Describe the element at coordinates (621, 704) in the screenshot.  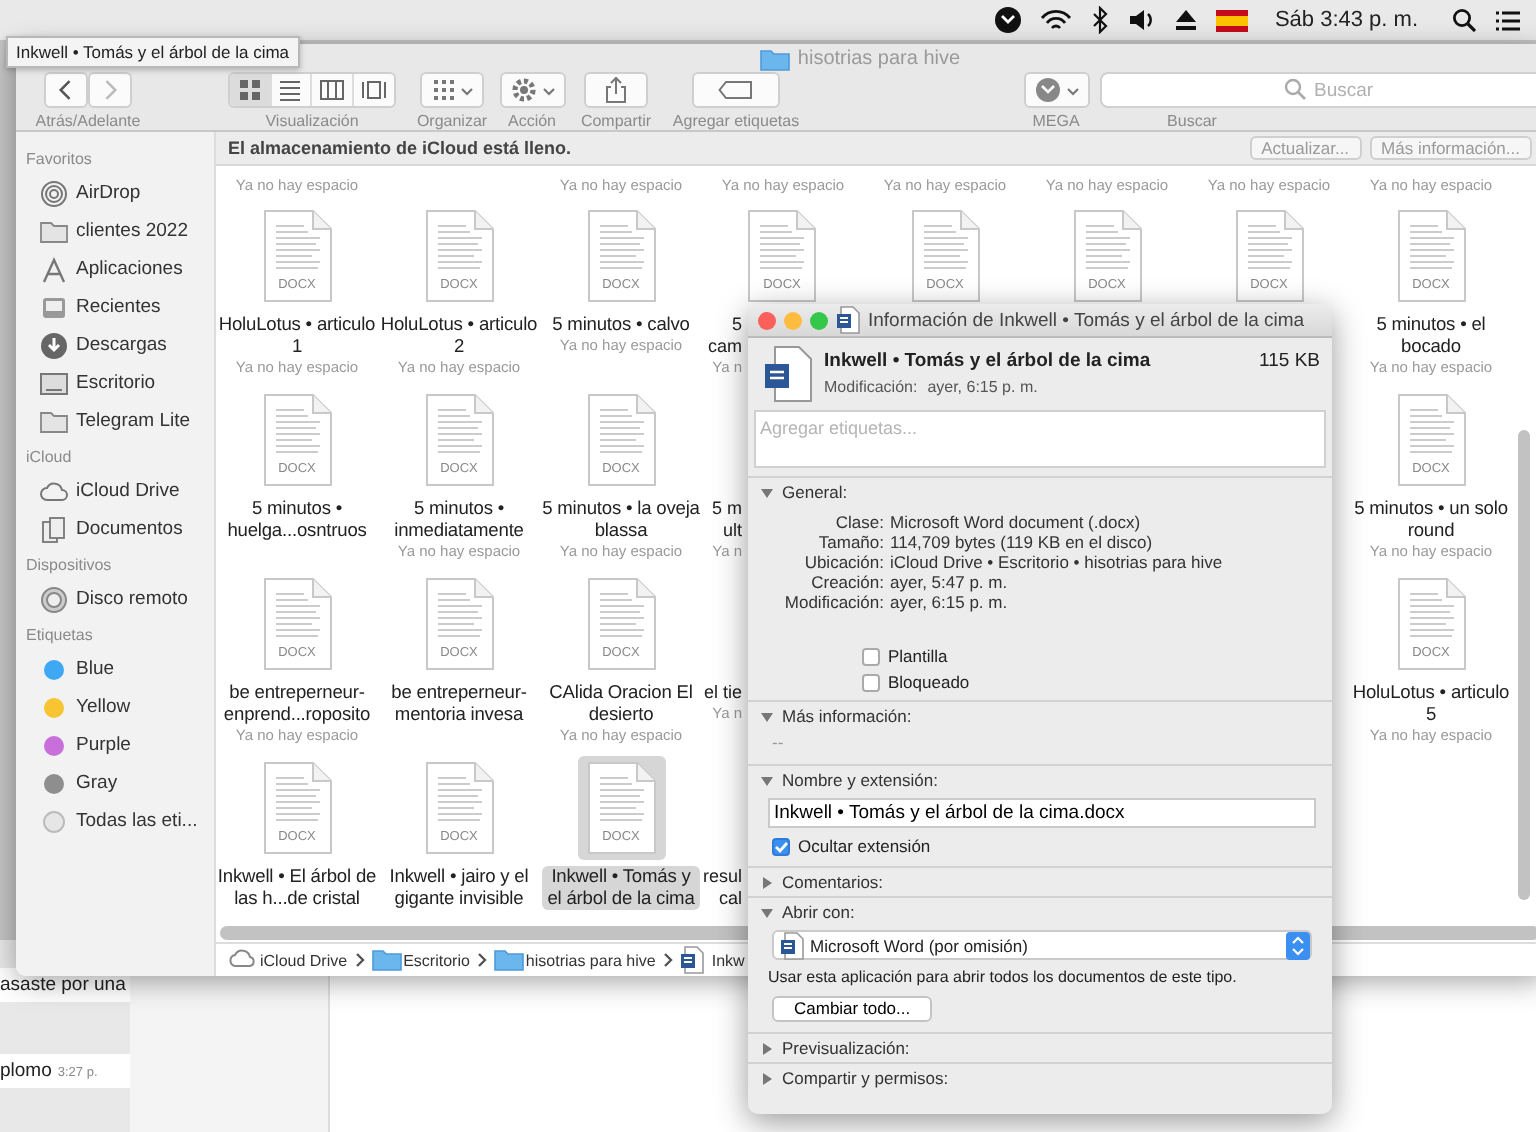
I see `file-name: CAlida Oracion El desierto` at that location.